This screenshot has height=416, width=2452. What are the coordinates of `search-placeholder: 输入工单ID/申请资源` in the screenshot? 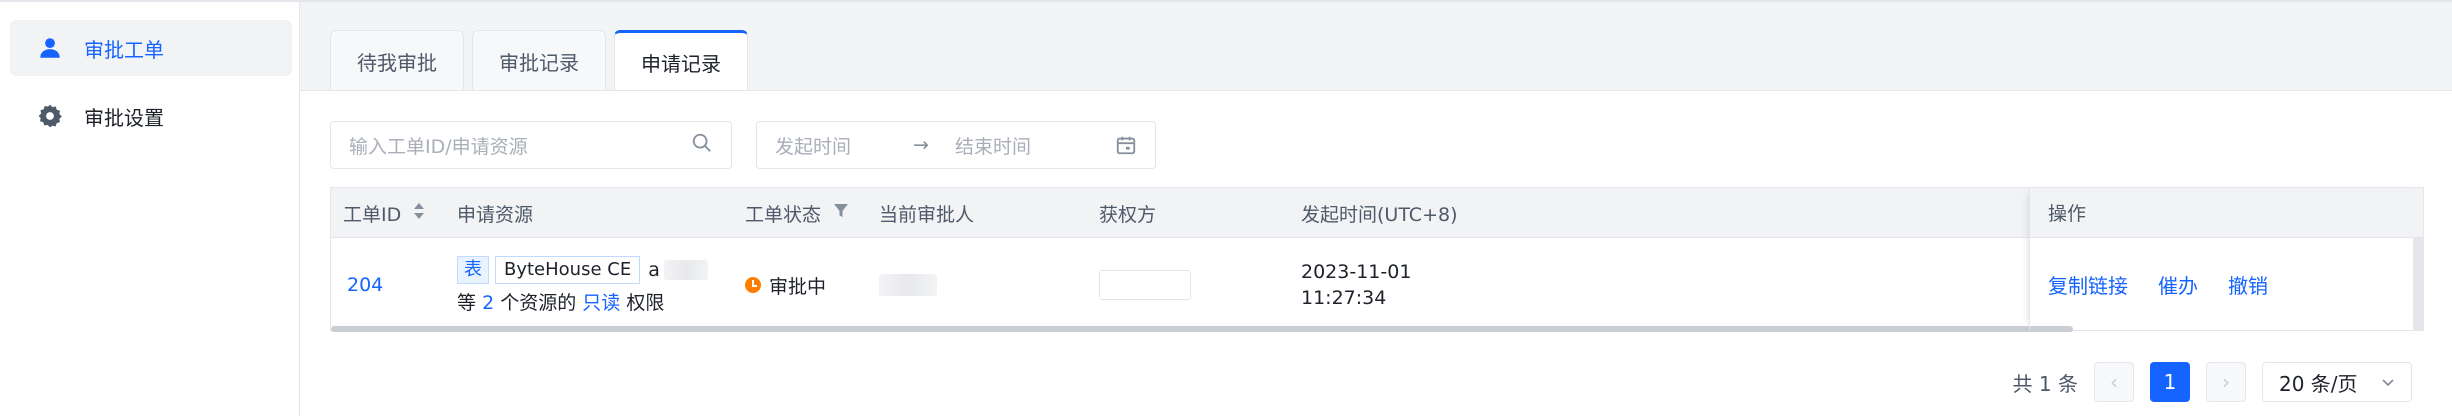 It's located at (438, 146).